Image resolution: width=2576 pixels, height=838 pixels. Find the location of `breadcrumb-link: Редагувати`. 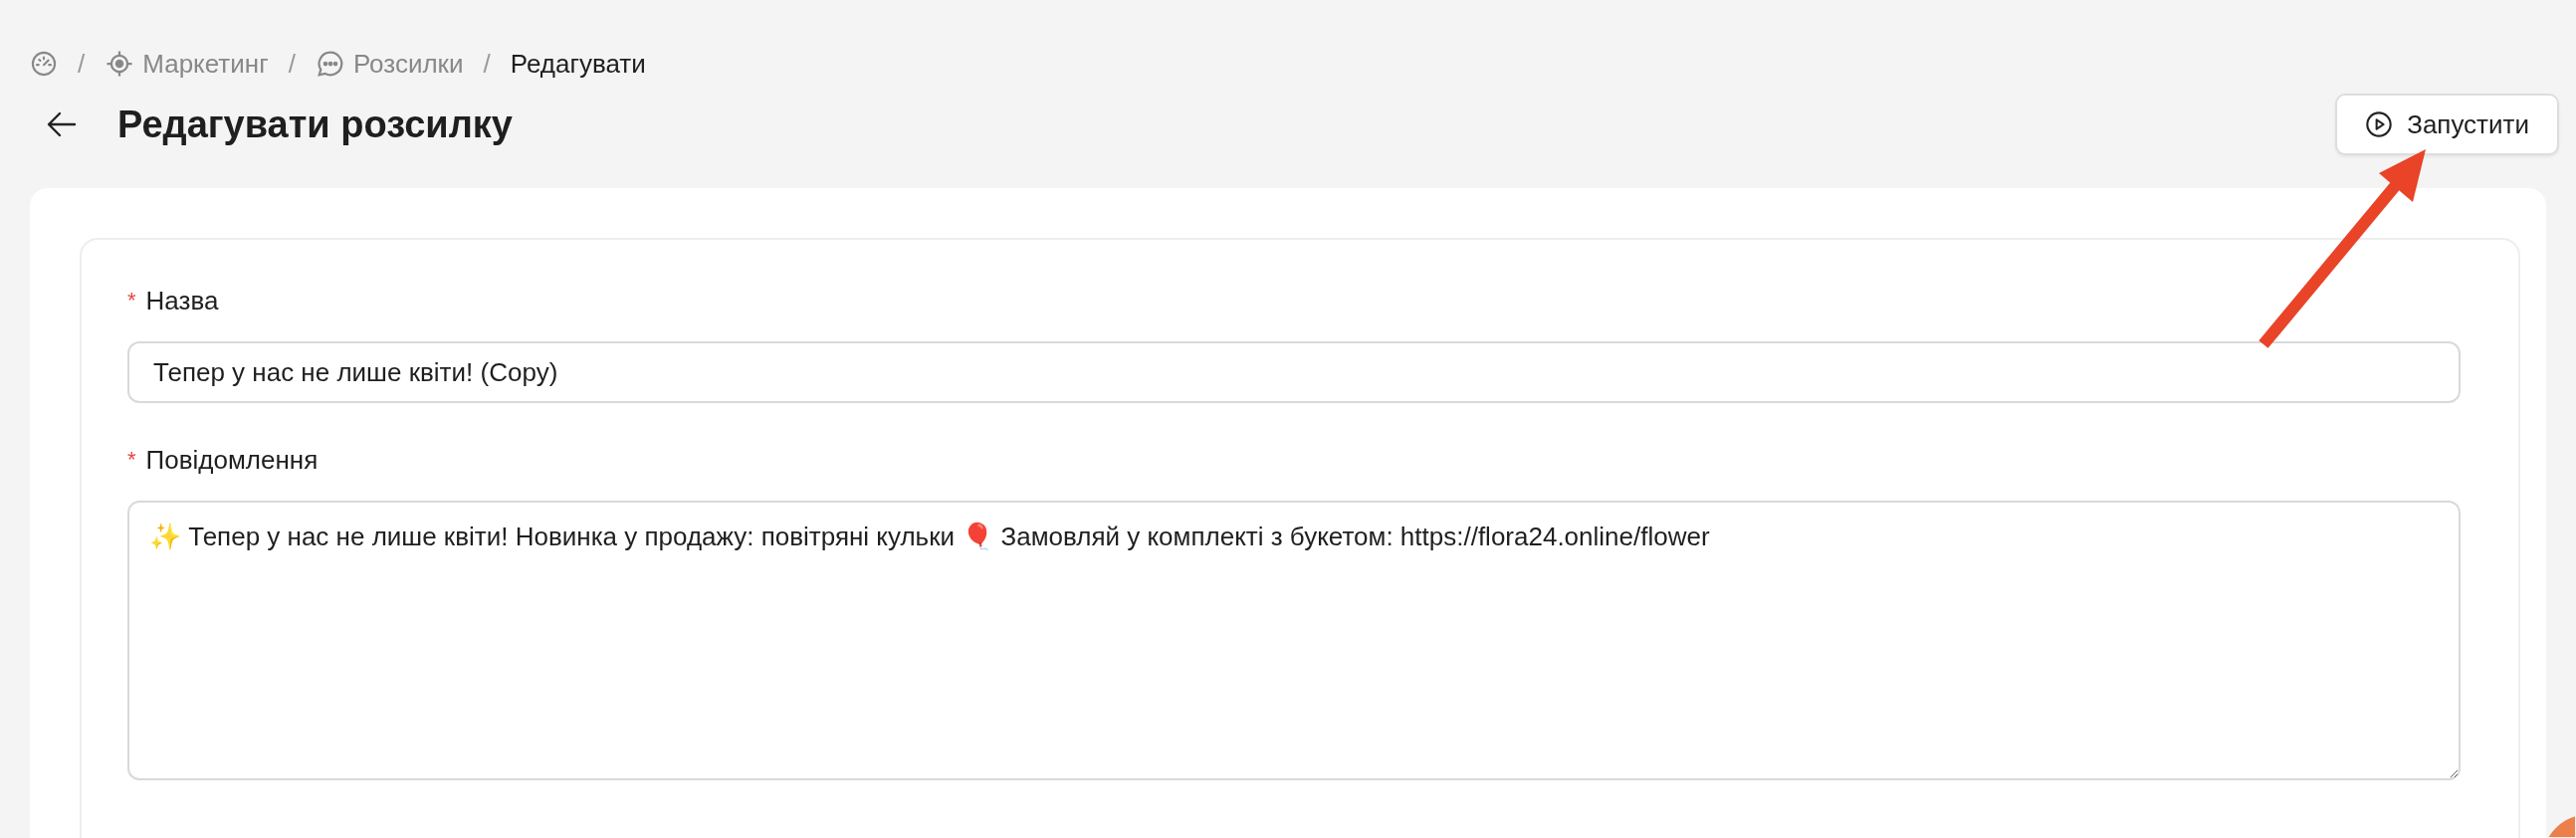

breadcrumb-link: Редагувати is located at coordinates (578, 64).